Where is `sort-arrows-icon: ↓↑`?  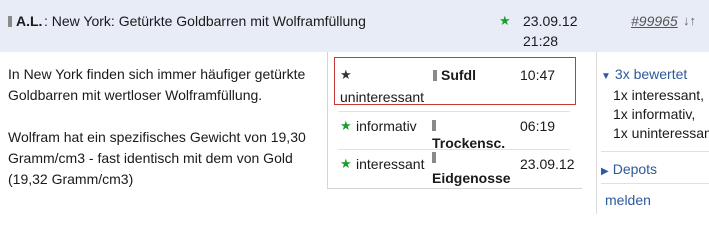 sort-arrows-icon: ↓↑ is located at coordinates (689, 20).